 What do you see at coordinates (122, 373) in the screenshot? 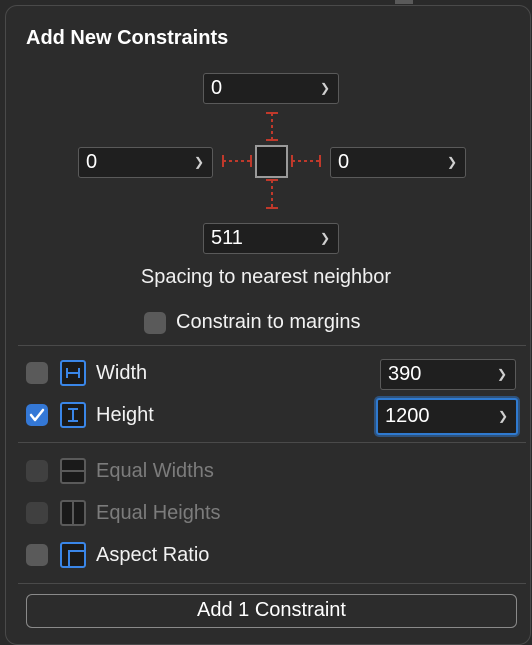
I see `width-label: Width` at bounding box center [122, 373].